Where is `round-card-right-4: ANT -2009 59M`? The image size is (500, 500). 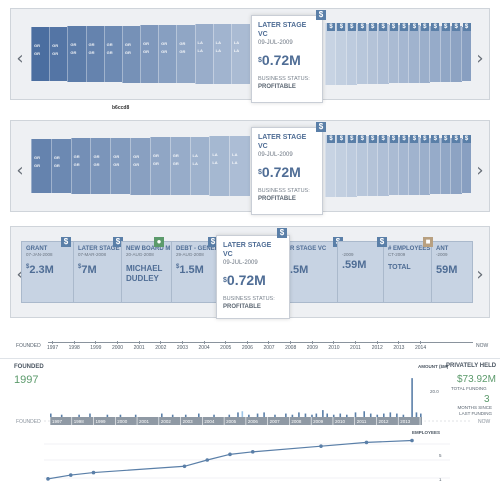 round-card-right-4: ANT -2009 59M is located at coordinates (452, 272).